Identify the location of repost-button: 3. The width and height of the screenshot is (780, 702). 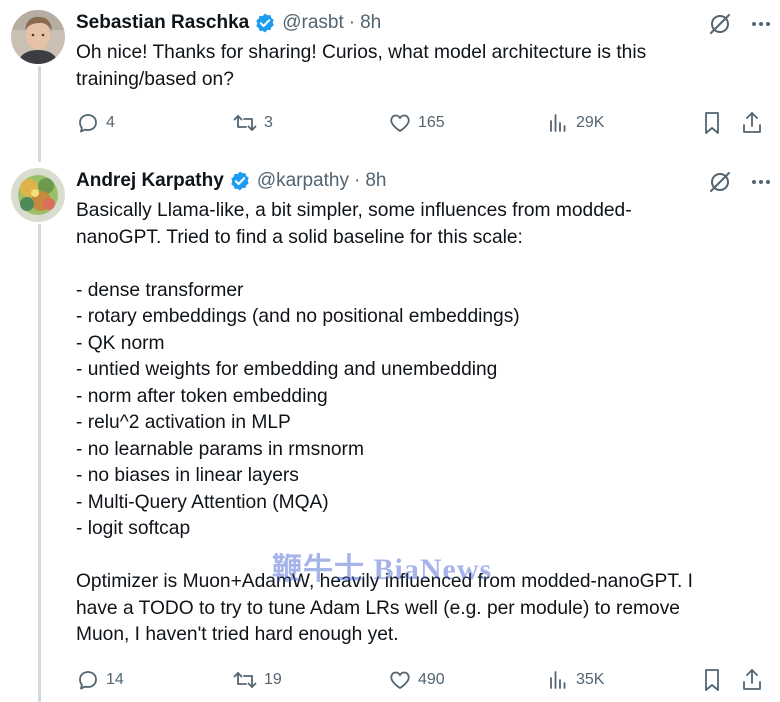
(252, 123).